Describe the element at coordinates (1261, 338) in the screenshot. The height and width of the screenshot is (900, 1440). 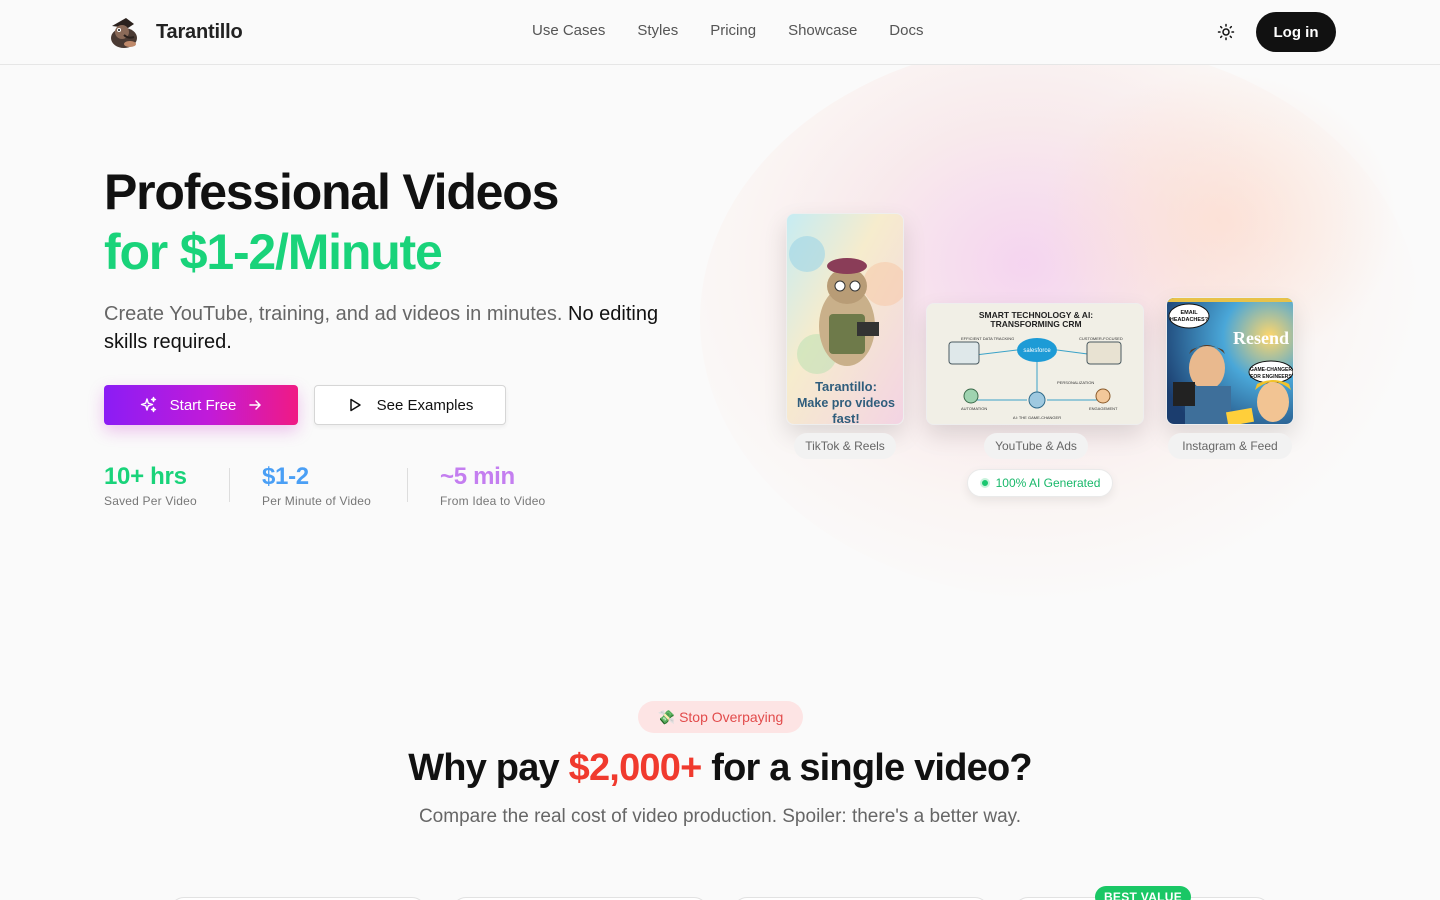
I see `svg-text: Resend` at that location.